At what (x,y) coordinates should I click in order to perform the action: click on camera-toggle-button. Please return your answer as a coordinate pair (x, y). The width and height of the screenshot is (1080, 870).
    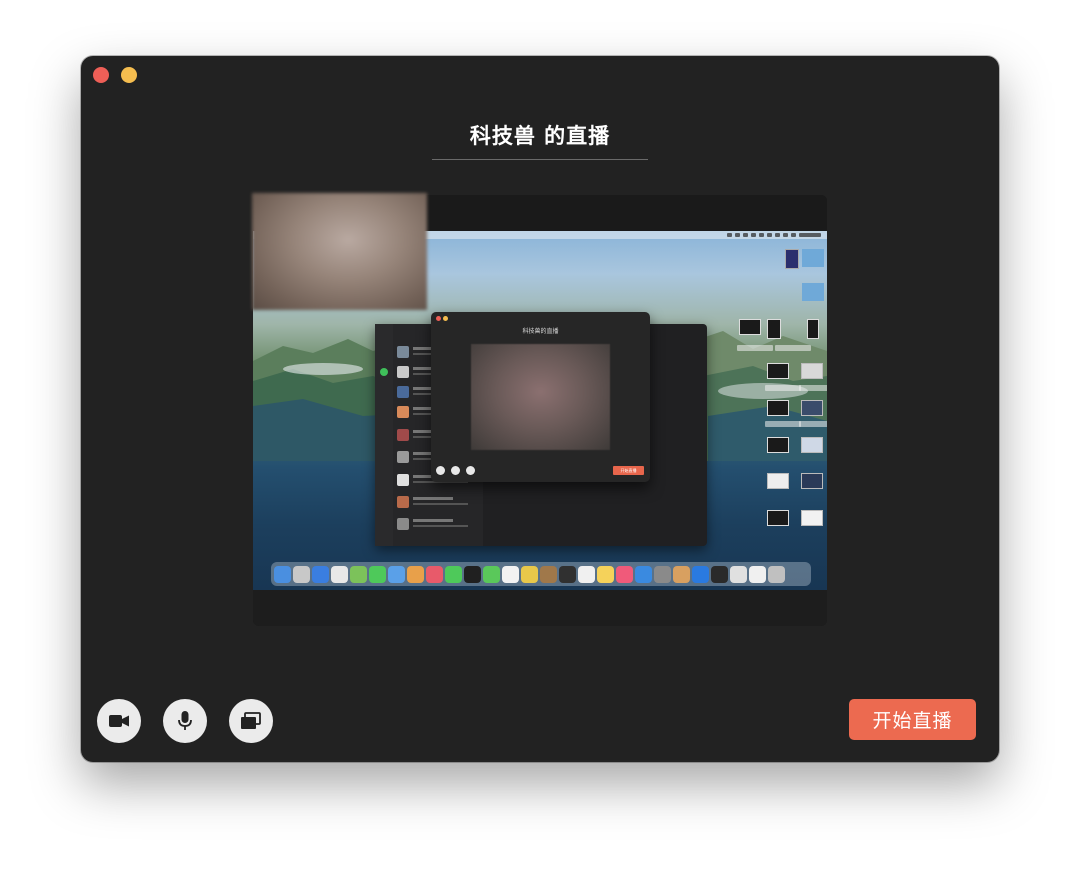
    Looking at the image, I should click on (119, 721).